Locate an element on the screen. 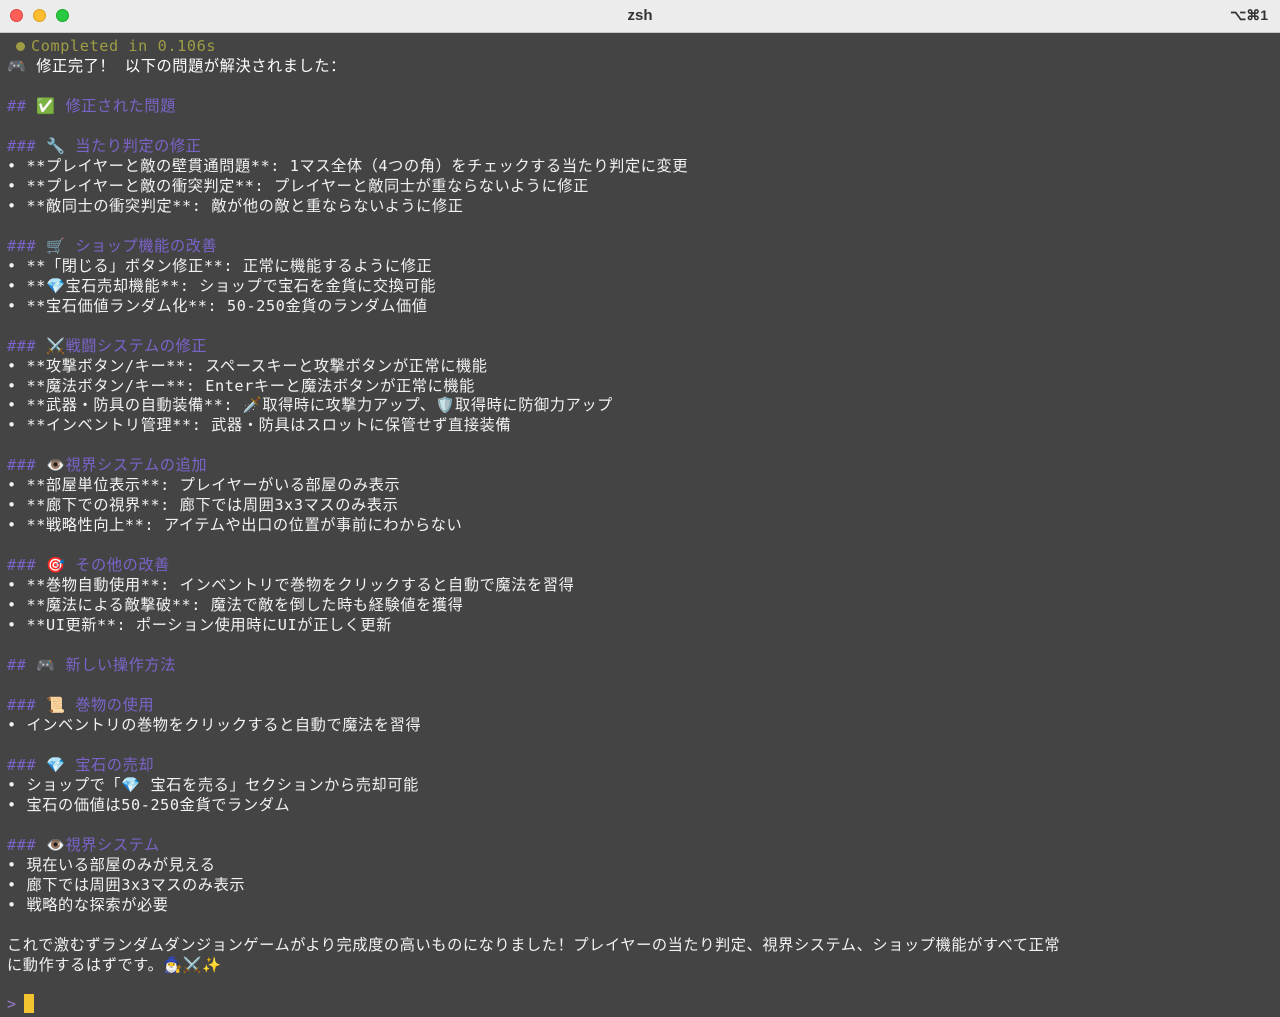 The image size is (1280, 1017). section-heading: ### 🛒 ショップ機能の改善 is located at coordinates (112, 245).